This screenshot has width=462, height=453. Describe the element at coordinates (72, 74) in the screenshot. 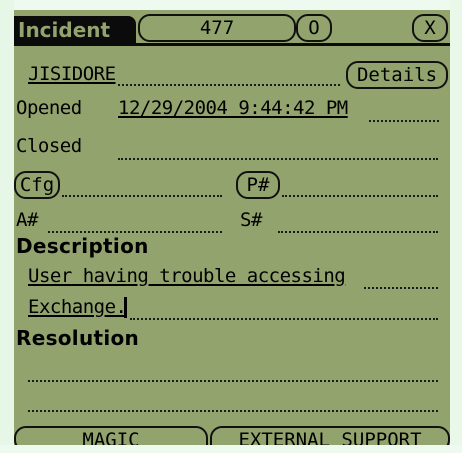

I see `contact-name-link: JISIDORE` at that location.